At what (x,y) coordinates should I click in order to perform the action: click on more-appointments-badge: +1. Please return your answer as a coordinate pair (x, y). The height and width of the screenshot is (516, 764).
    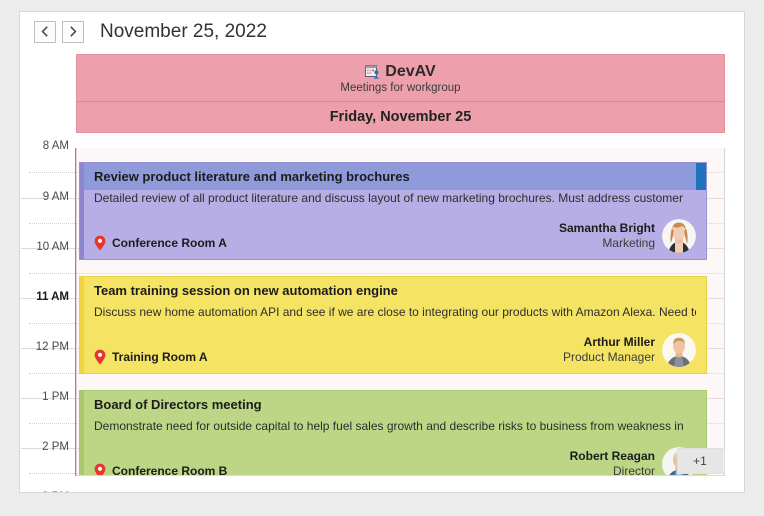
    Looking at the image, I should click on (700, 461).